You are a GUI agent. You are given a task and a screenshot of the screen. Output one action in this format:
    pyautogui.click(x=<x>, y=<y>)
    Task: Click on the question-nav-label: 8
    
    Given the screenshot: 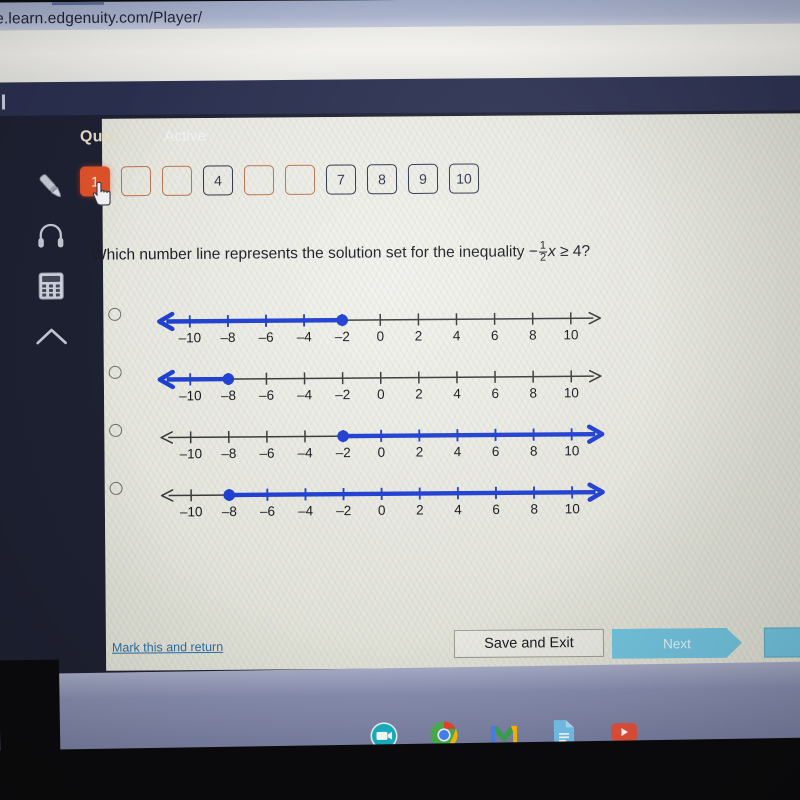 What is the action you would take?
    pyautogui.click(x=382, y=179)
    